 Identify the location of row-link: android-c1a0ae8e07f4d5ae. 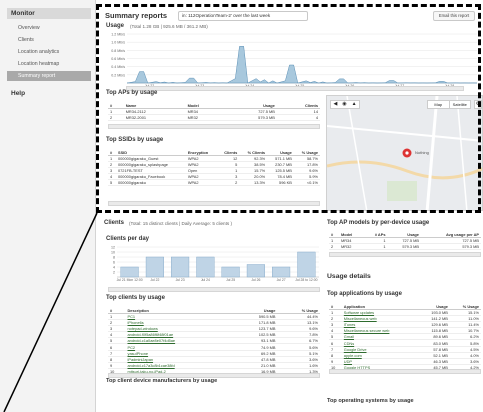
(152, 340).